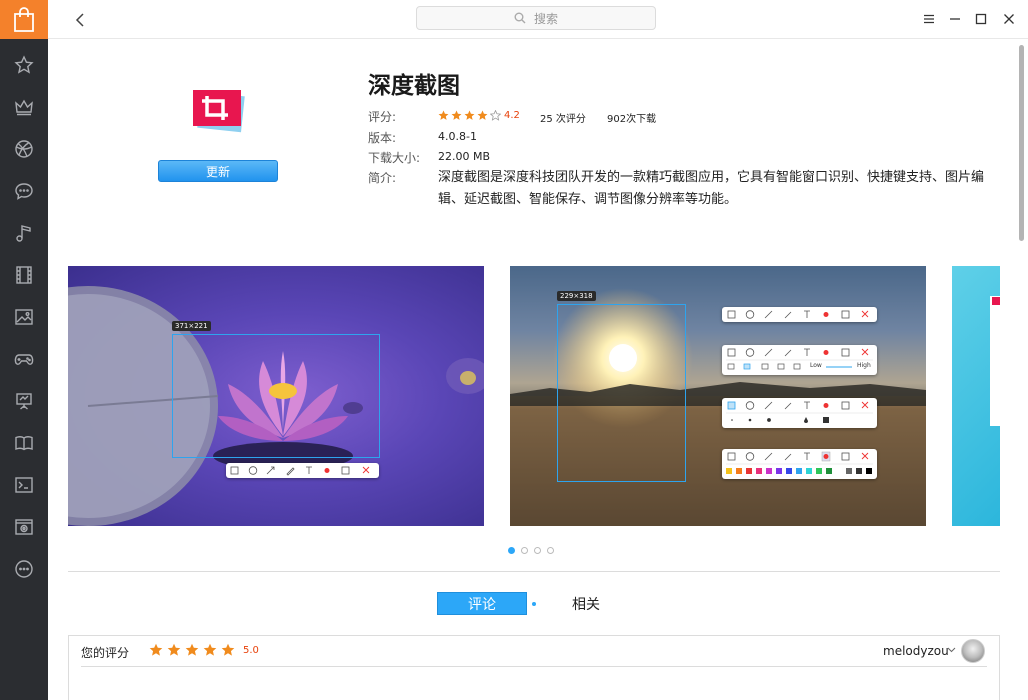 The width and height of the screenshot is (1028, 700). What do you see at coordinates (394, 158) in the screenshot?
I see `size-label: 下载大小:` at bounding box center [394, 158].